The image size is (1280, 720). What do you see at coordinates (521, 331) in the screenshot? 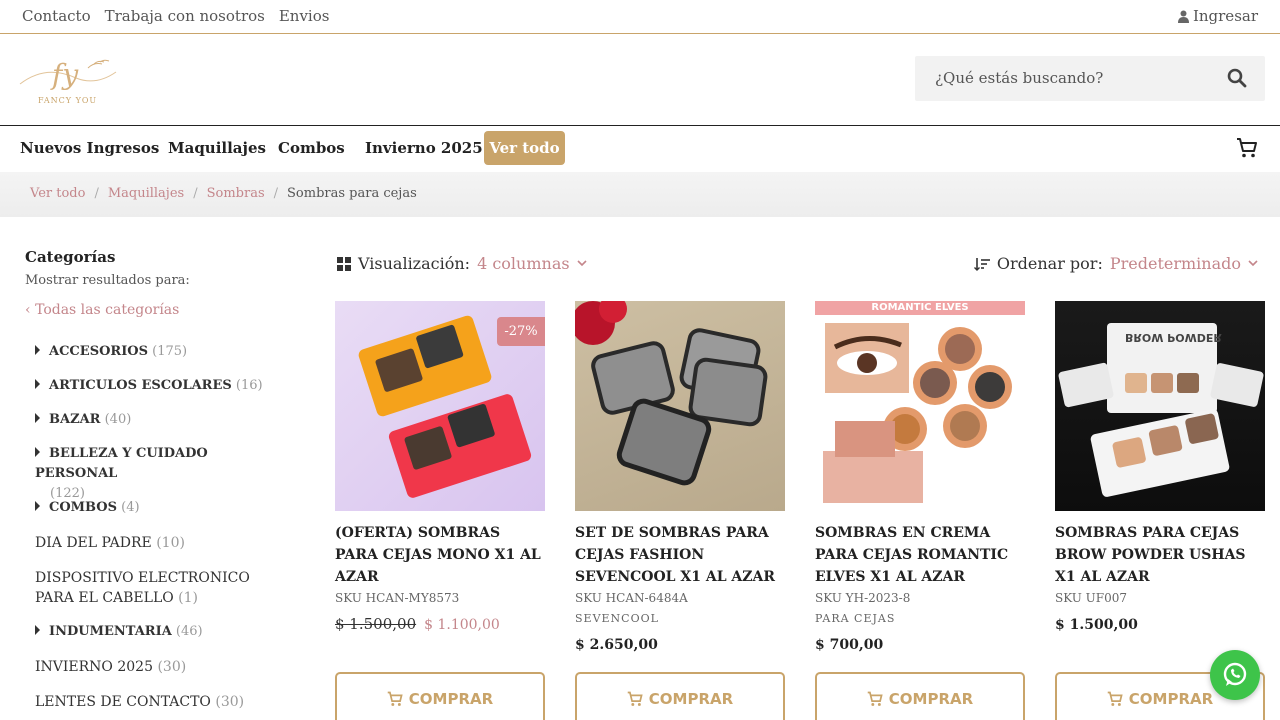
I see `discount-badge: -27%` at bounding box center [521, 331].